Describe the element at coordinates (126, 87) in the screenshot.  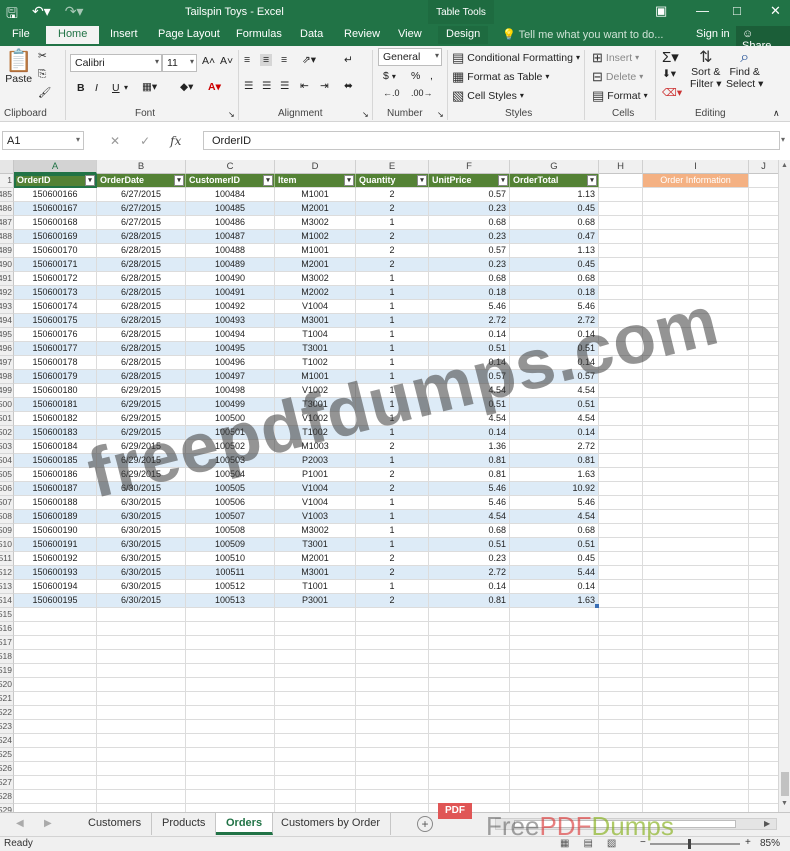
I see `chevron-down-icon: ▾` at that location.